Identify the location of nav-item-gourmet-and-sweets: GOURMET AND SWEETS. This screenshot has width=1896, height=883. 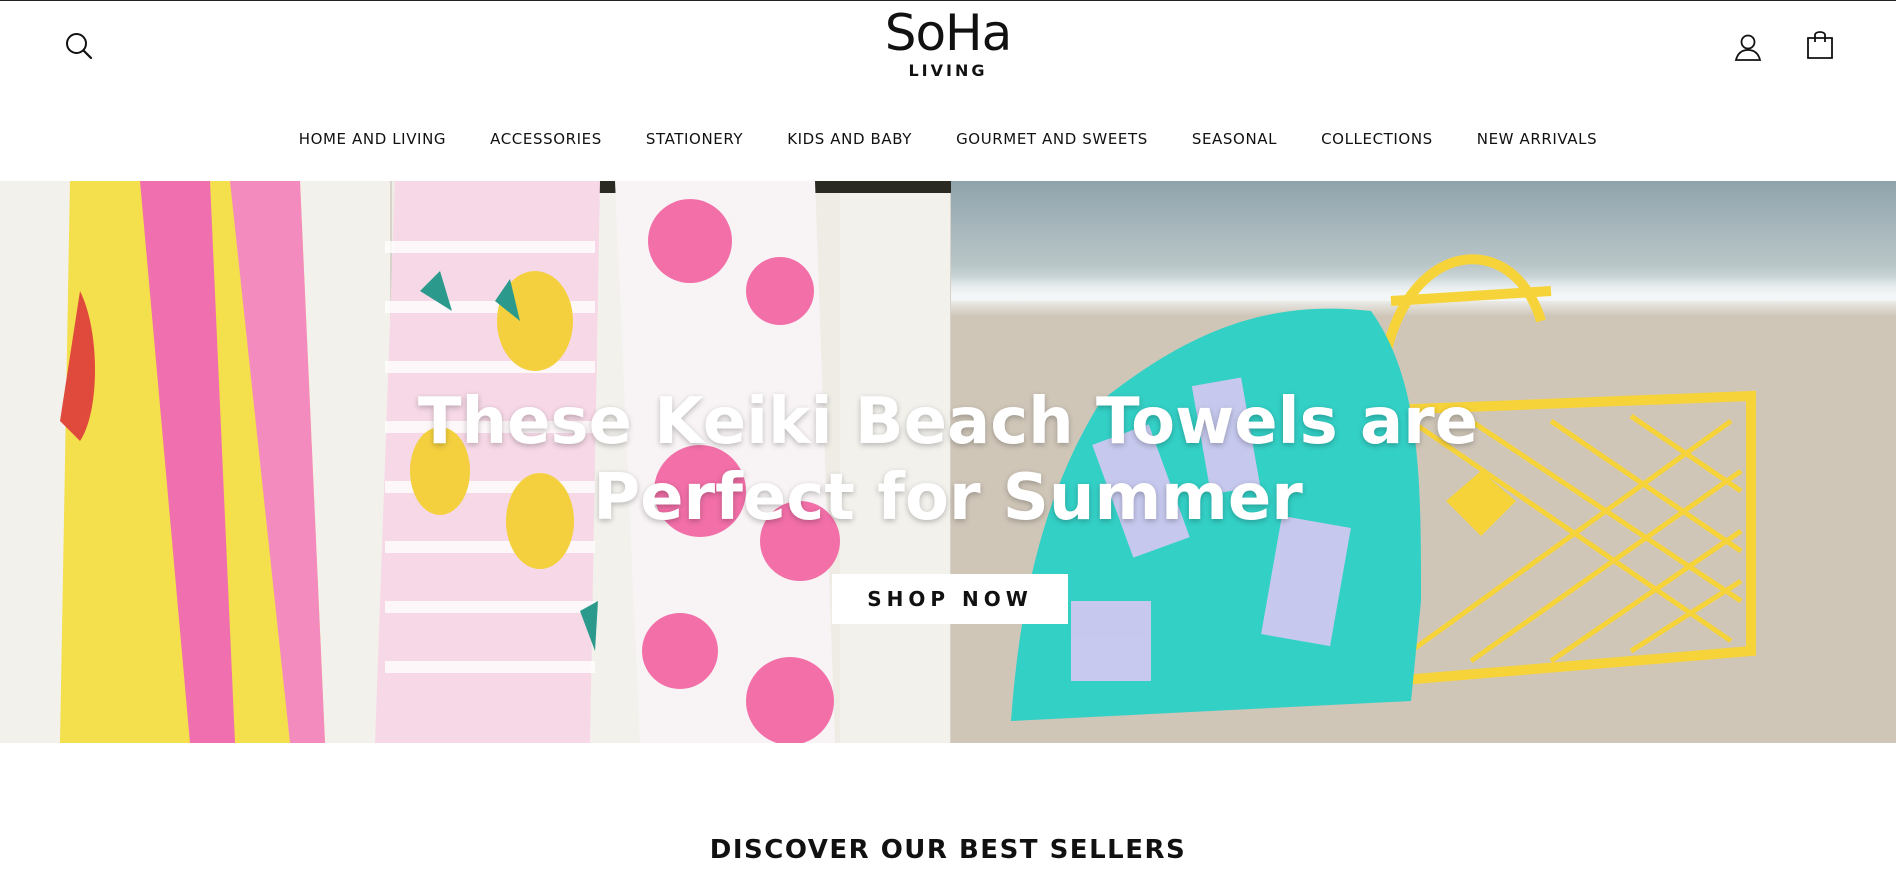
(1052, 139).